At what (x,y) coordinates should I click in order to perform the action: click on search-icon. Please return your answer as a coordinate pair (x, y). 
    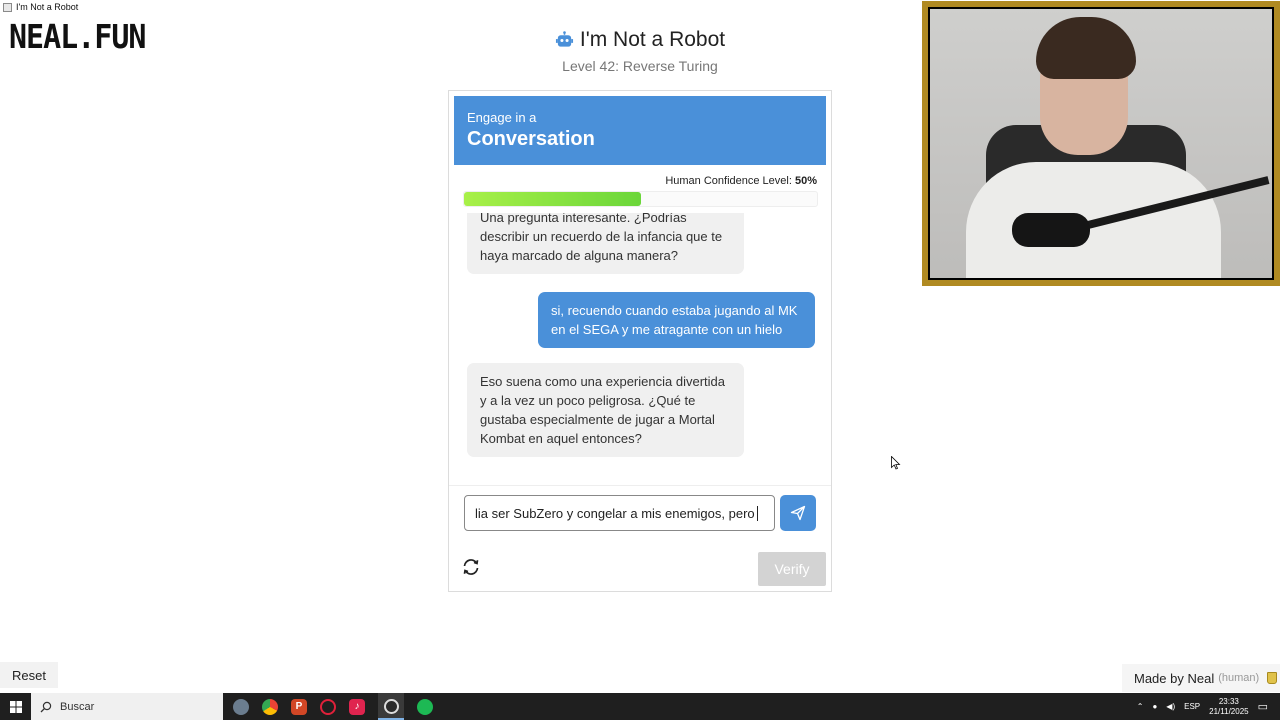
    Looking at the image, I should click on (46, 706).